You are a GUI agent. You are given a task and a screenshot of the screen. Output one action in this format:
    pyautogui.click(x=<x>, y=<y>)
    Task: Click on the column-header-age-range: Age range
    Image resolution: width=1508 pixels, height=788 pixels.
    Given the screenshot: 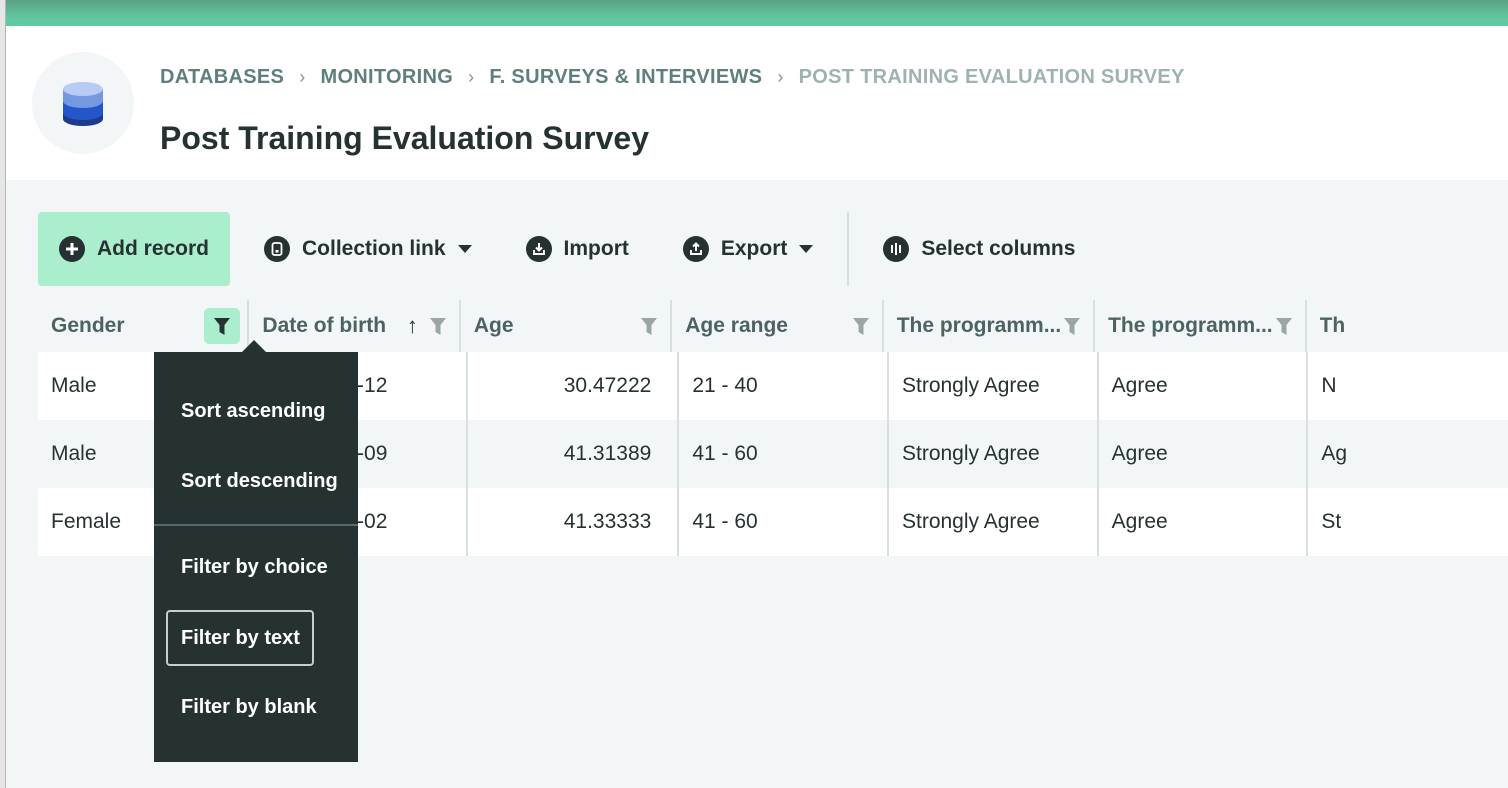 What is the action you would take?
    pyautogui.click(x=778, y=326)
    